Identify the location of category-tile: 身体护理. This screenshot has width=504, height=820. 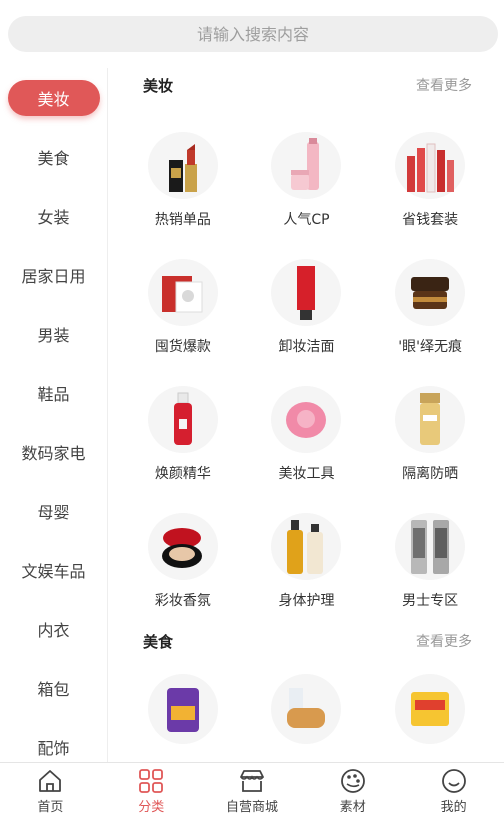
(307, 546).